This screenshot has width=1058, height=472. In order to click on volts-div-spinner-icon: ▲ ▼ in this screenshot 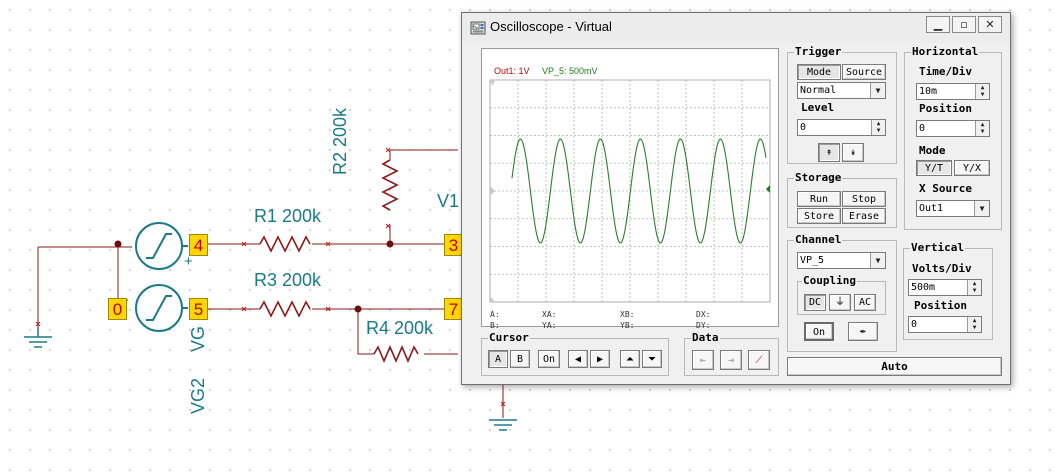, I will do `click(974, 287)`.